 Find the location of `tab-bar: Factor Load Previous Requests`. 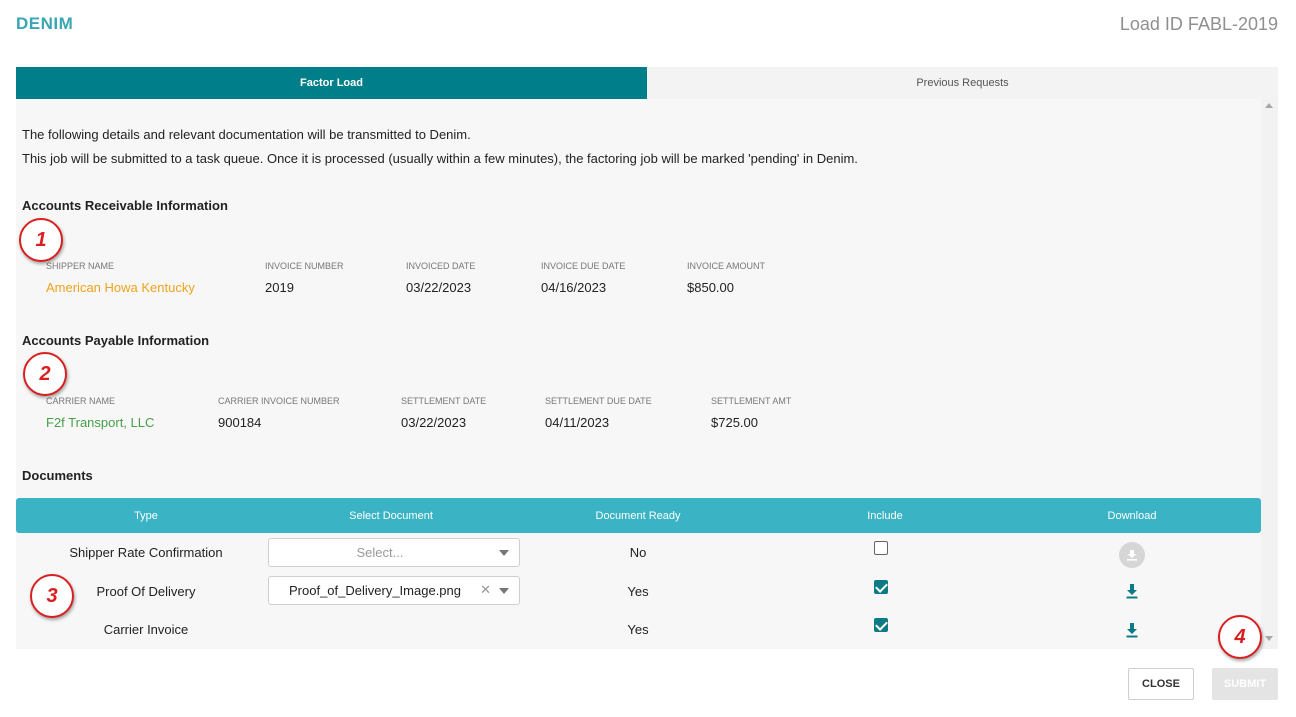

tab-bar: Factor Load Previous Requests is located at coordinates (647, 83).